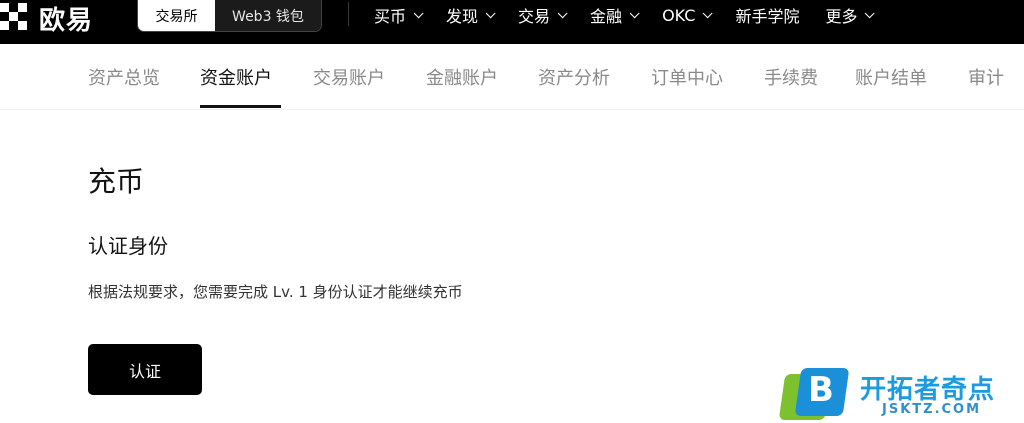 The image size is (1024, 423). What do you see at coordinates (841, 16) in the screenshot?
I see `nav-label: 更多` at bounding box center [841, 16].